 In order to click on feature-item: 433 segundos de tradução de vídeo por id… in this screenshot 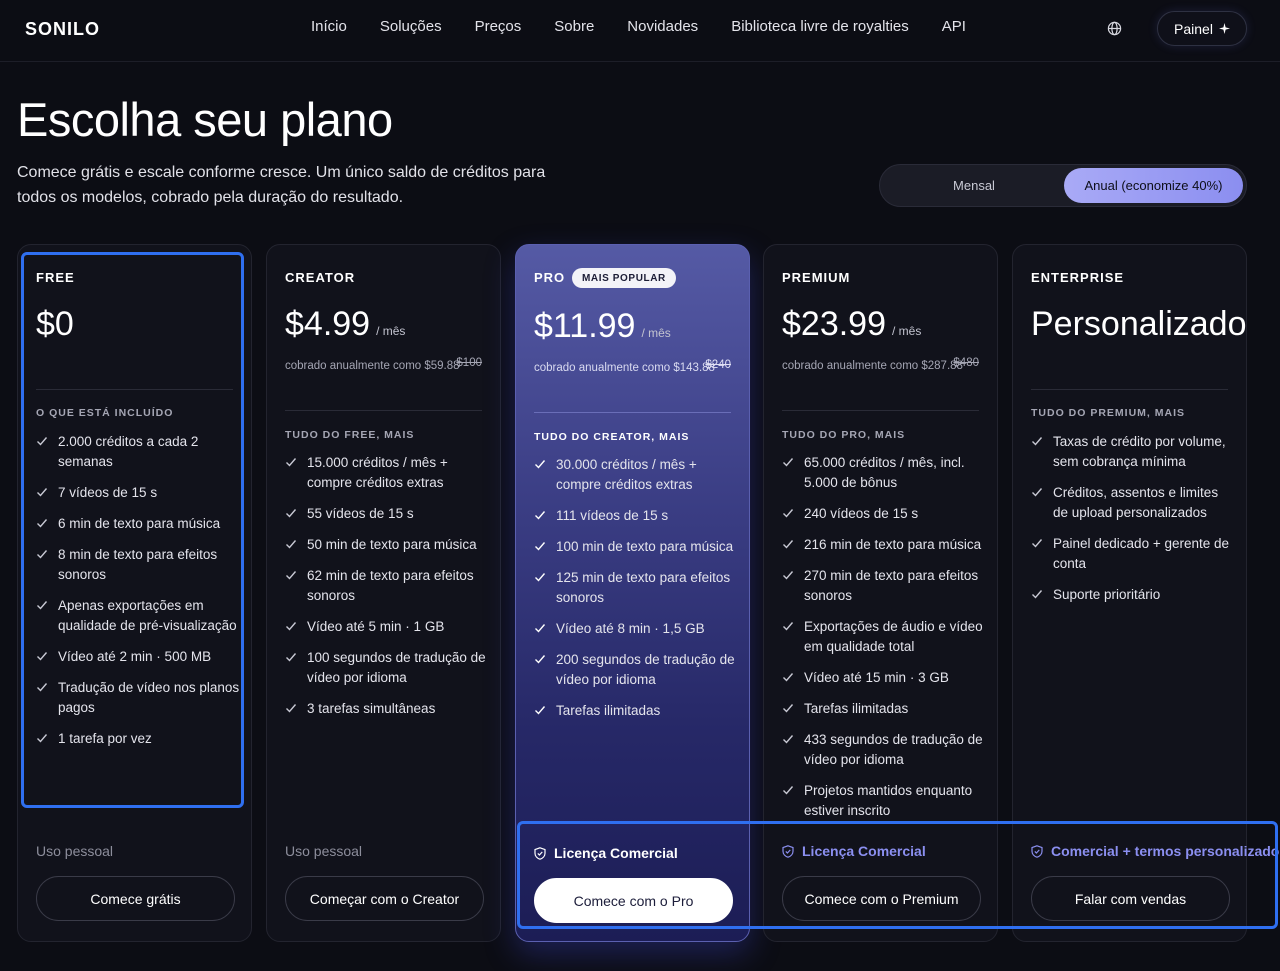, I will do `click(884, 750)`.